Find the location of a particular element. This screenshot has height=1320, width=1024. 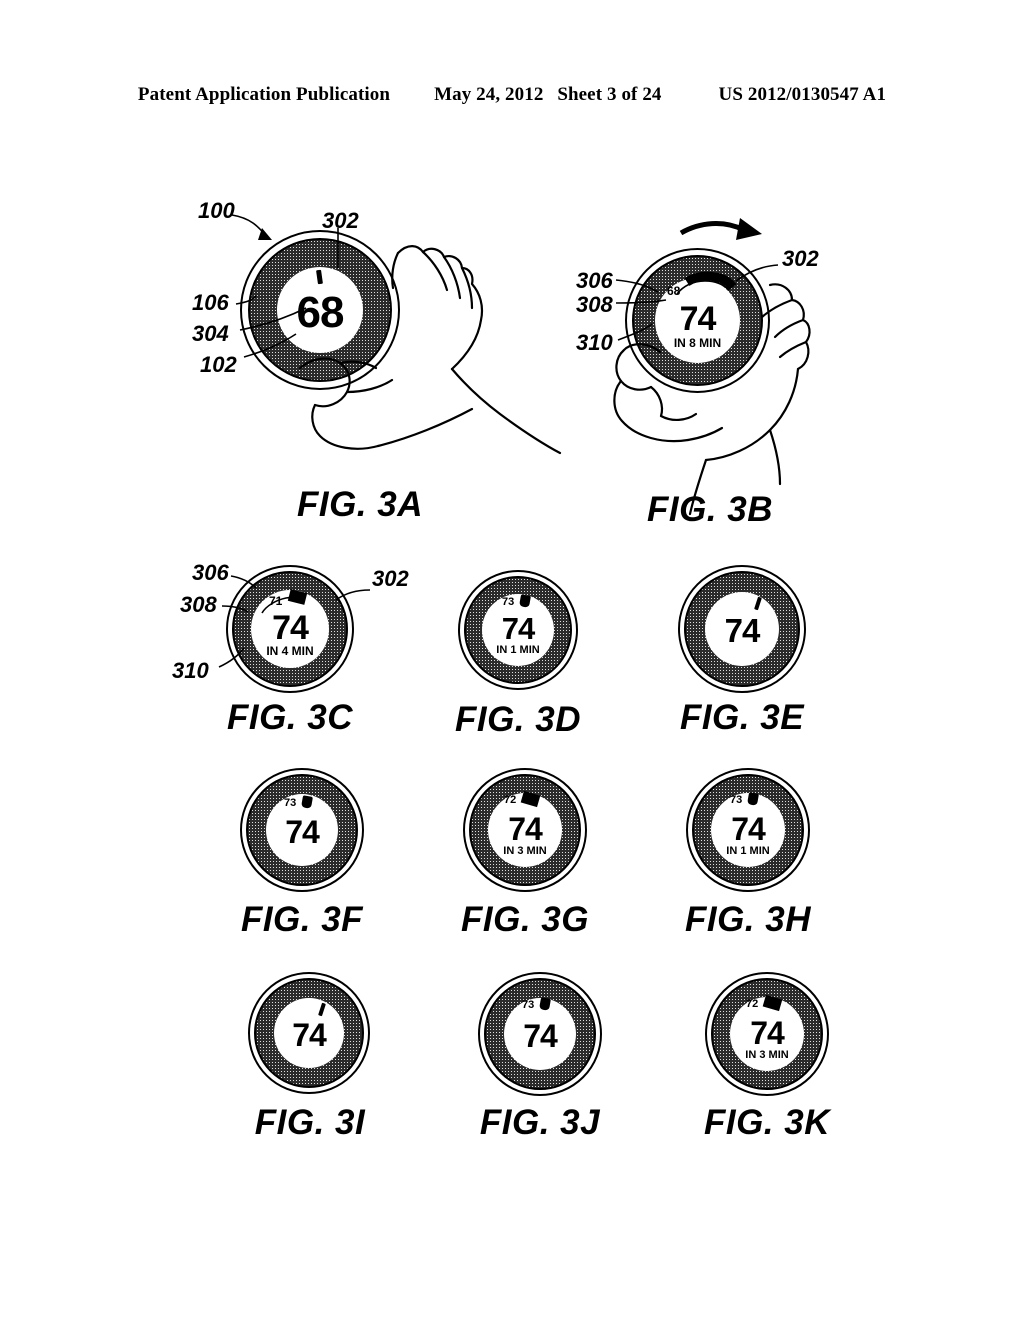

setpoint-temperature-3h: 74 is located at coordinates (748, 829).